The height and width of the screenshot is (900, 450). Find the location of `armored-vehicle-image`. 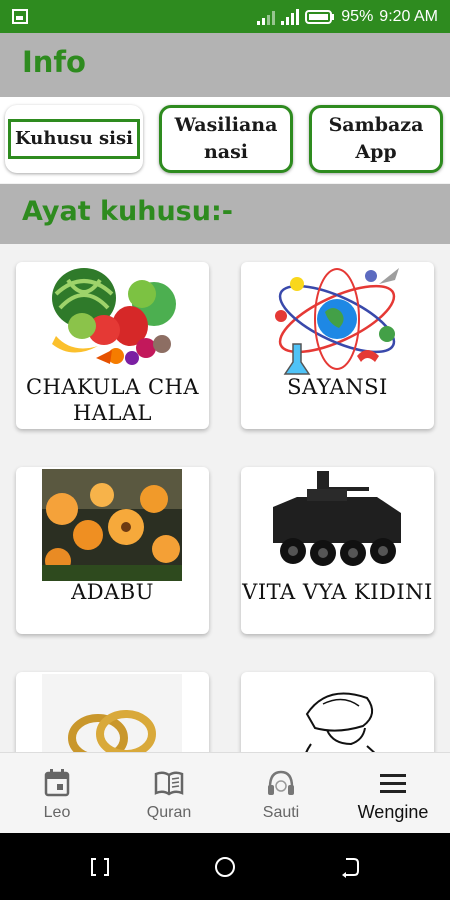

armored-vehicle-image is located at coordinates (337, 518).